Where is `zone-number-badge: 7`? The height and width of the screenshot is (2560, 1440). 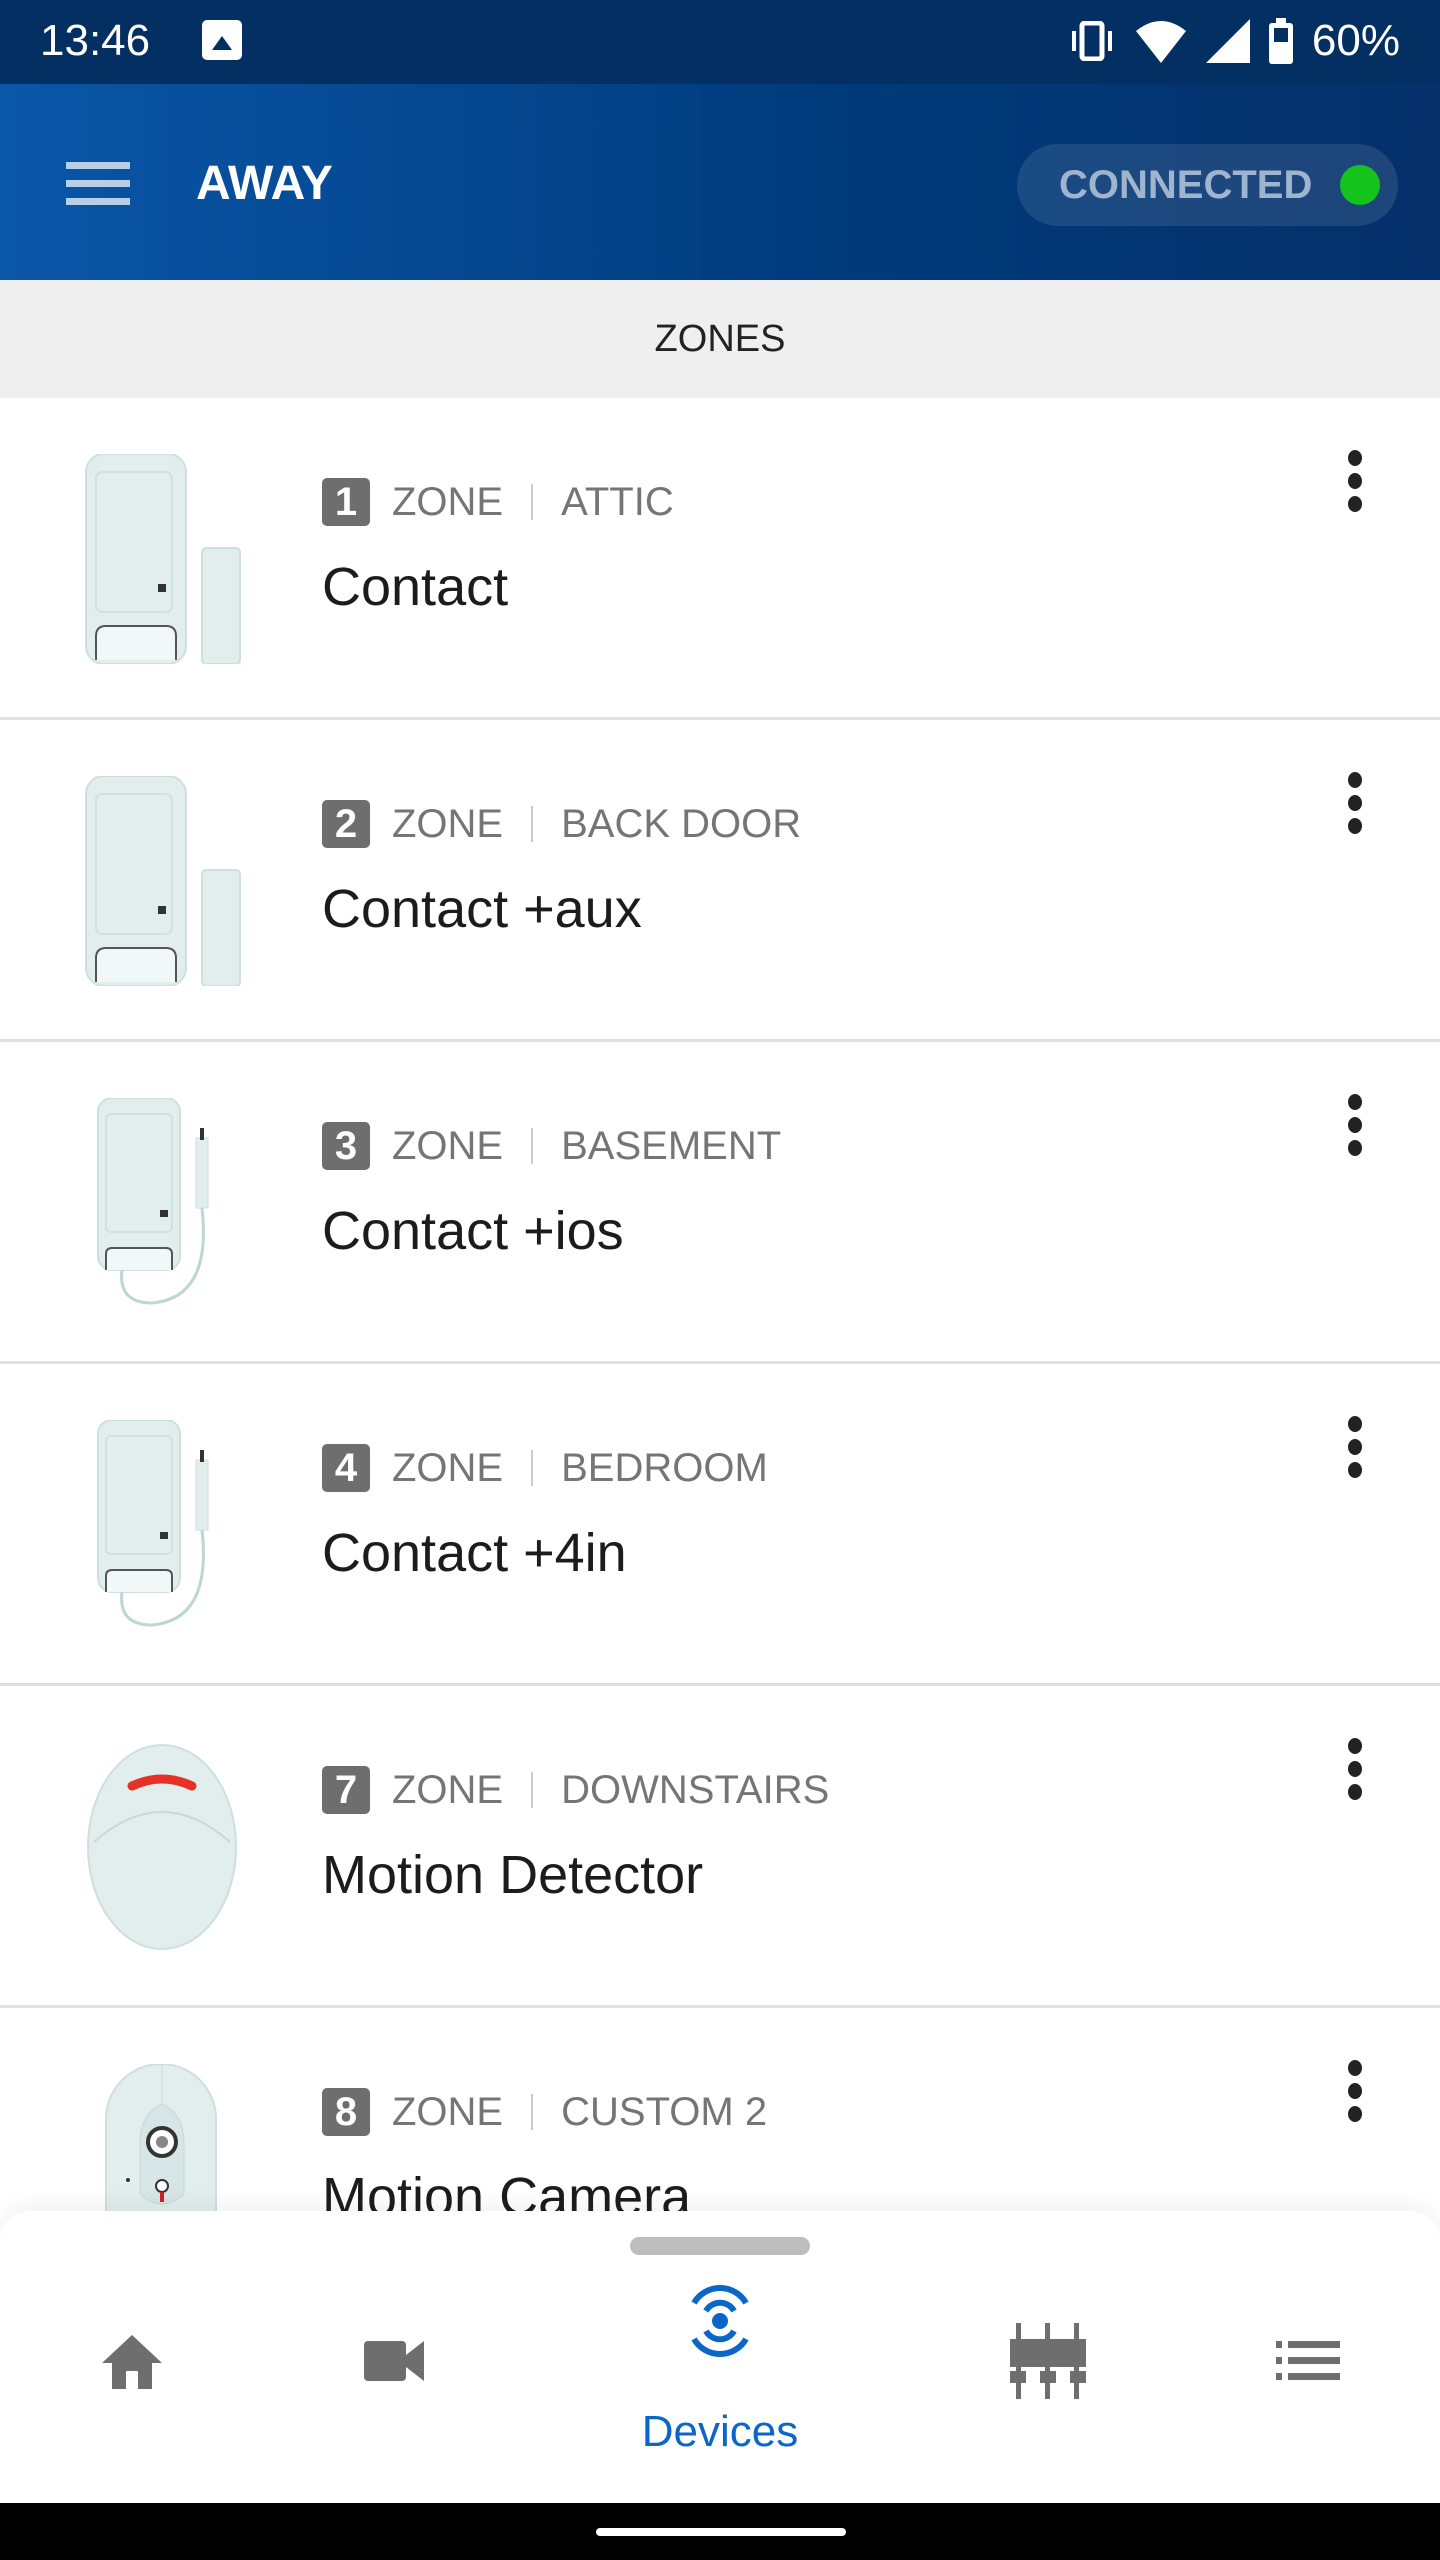 zone-number-badge: 7 is located at coordinates (346, 1790).